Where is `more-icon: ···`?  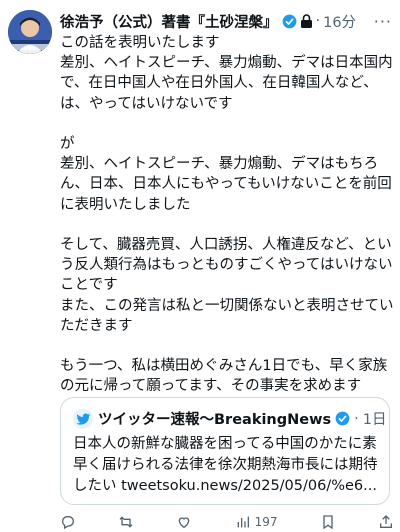 more-icon: ··· is located at coordinates (383, 21).